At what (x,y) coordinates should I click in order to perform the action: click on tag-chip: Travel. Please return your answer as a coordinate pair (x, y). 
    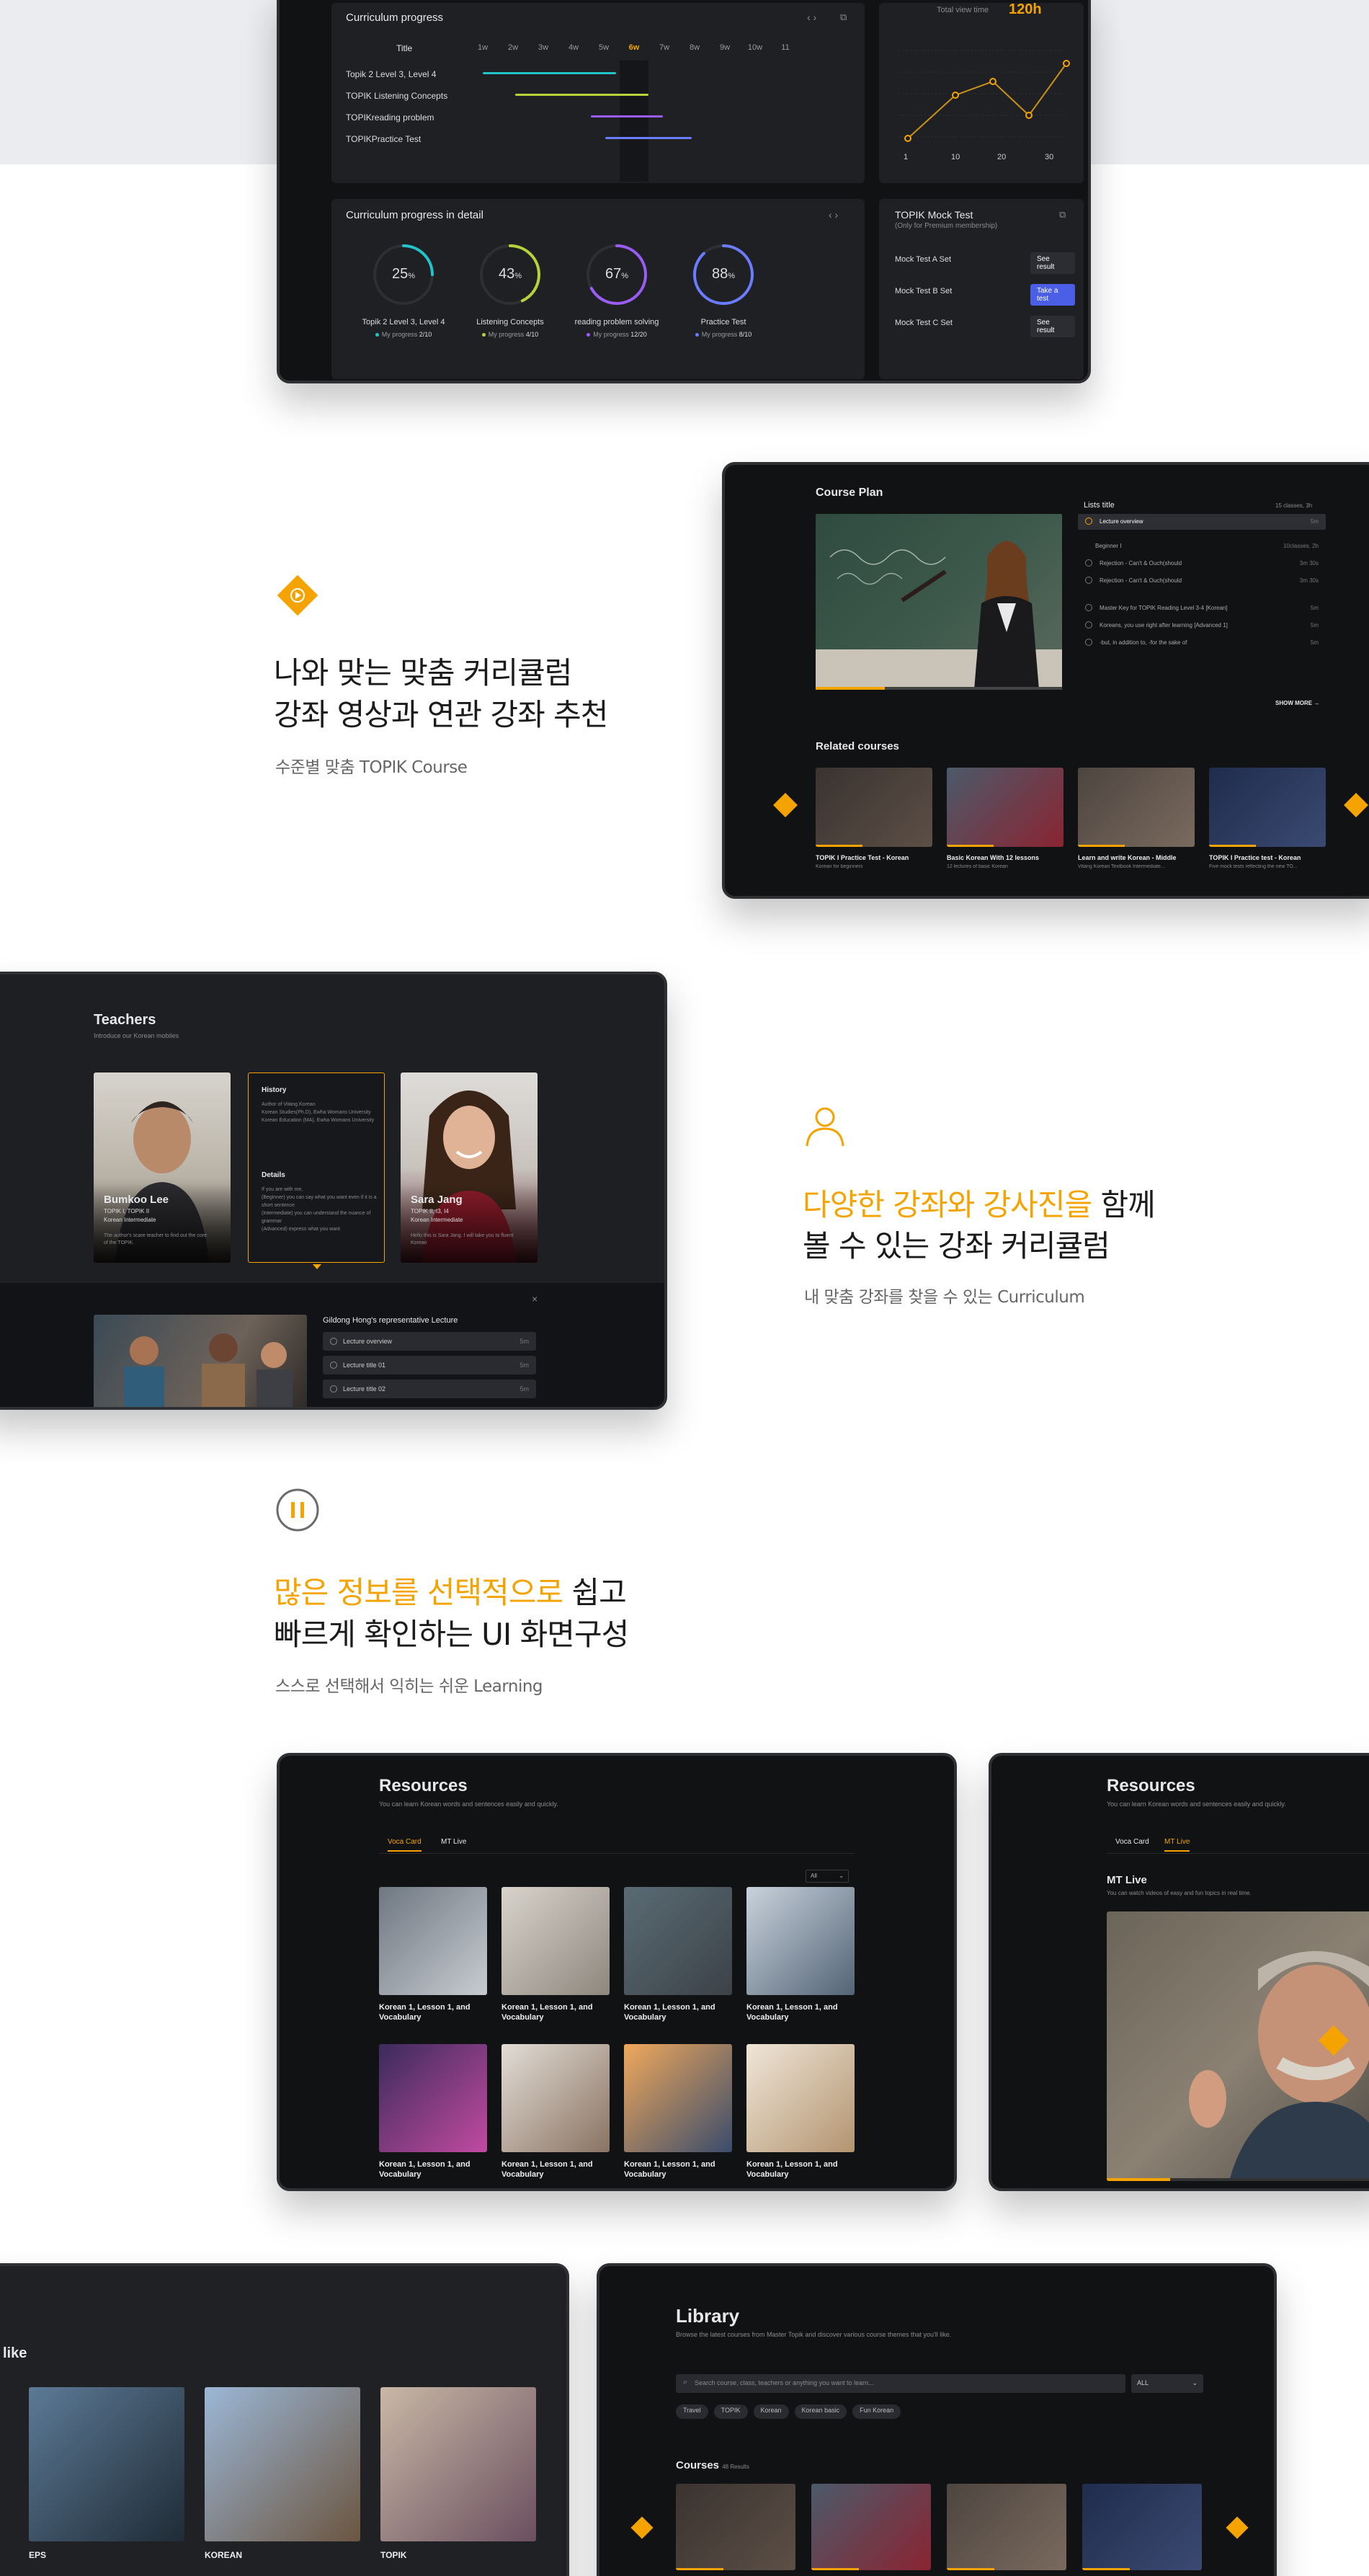
    Looking at the image, I should click on (692, 2411).